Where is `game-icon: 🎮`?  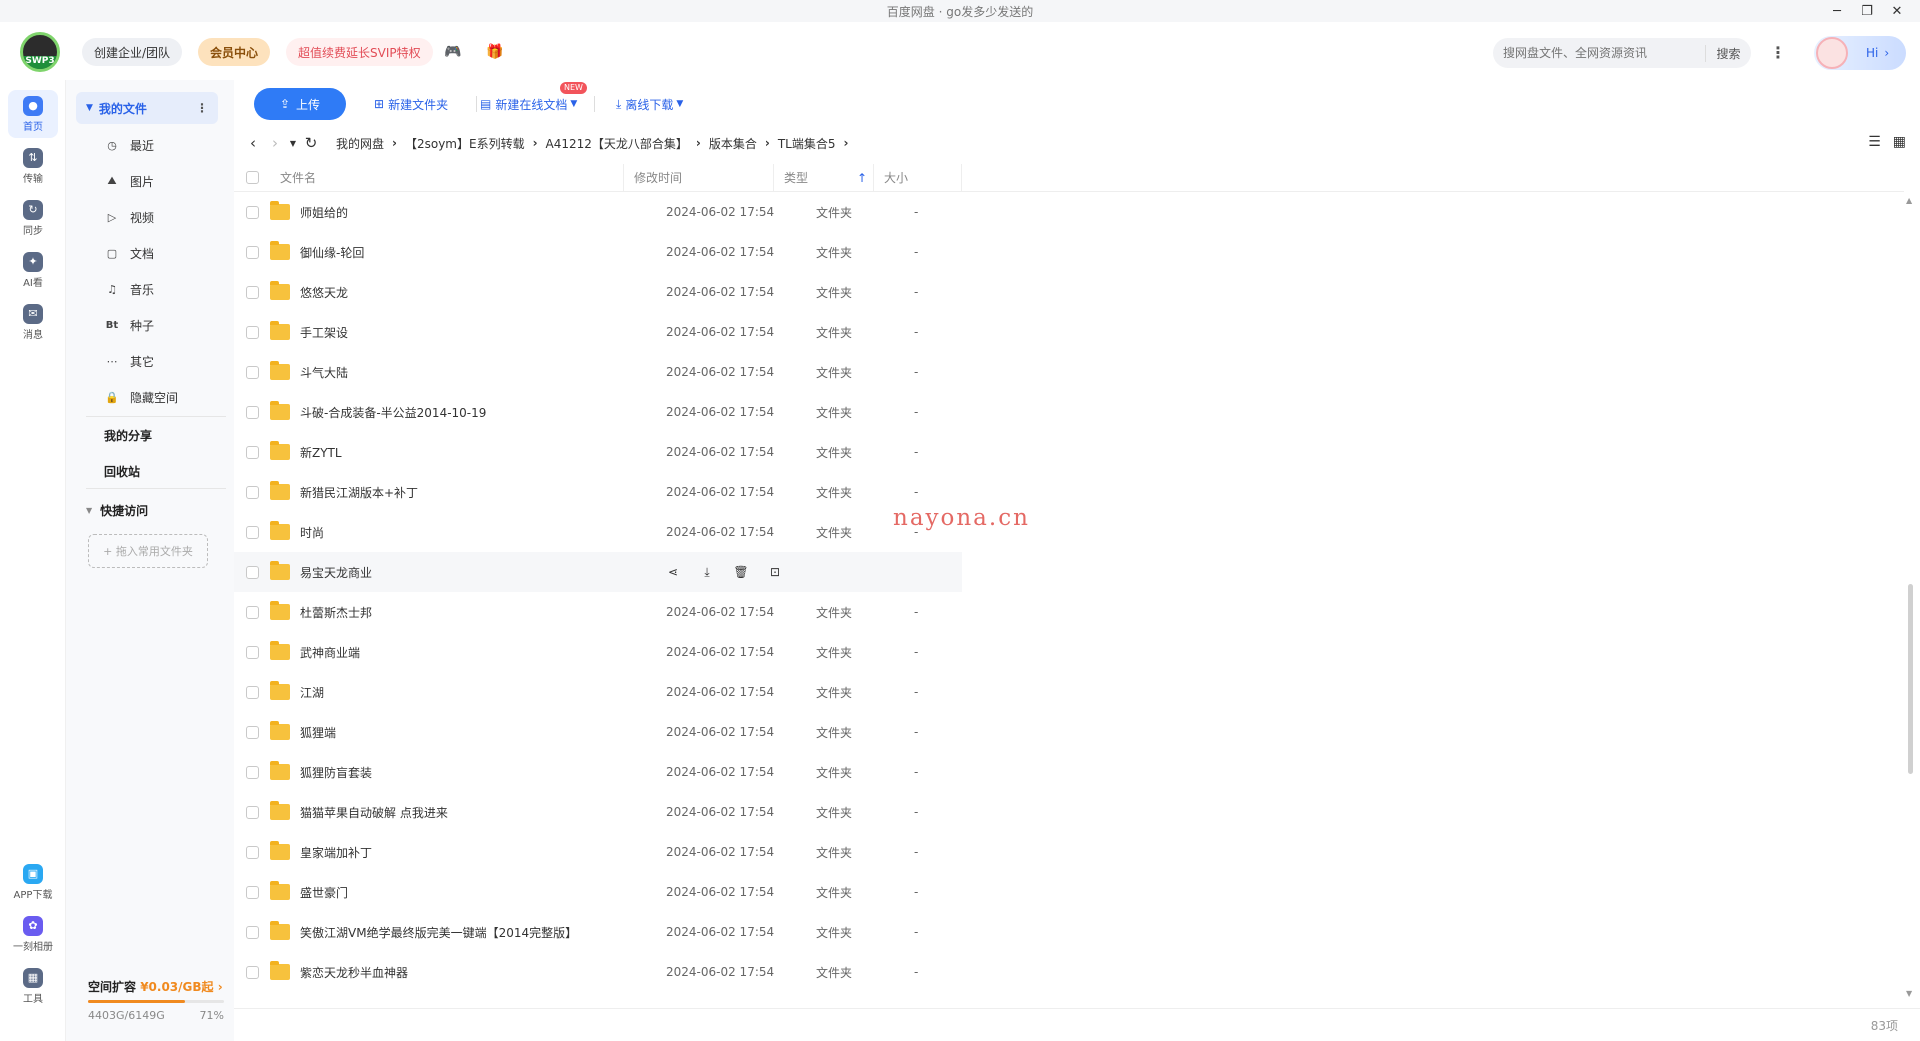
game-icon: 🎮 is located at coordinates (453, 52).